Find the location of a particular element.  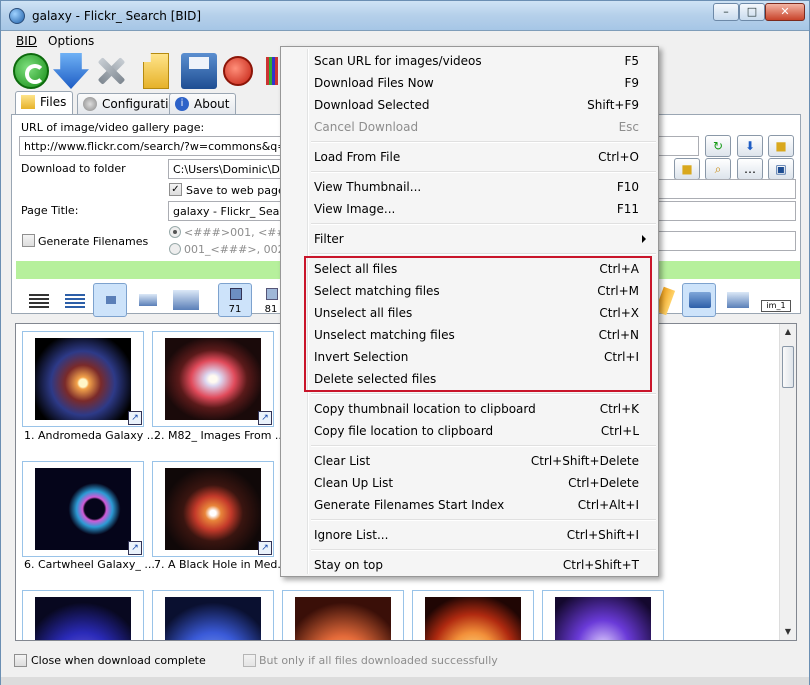

save-icon is located at coordinates (199, 71).